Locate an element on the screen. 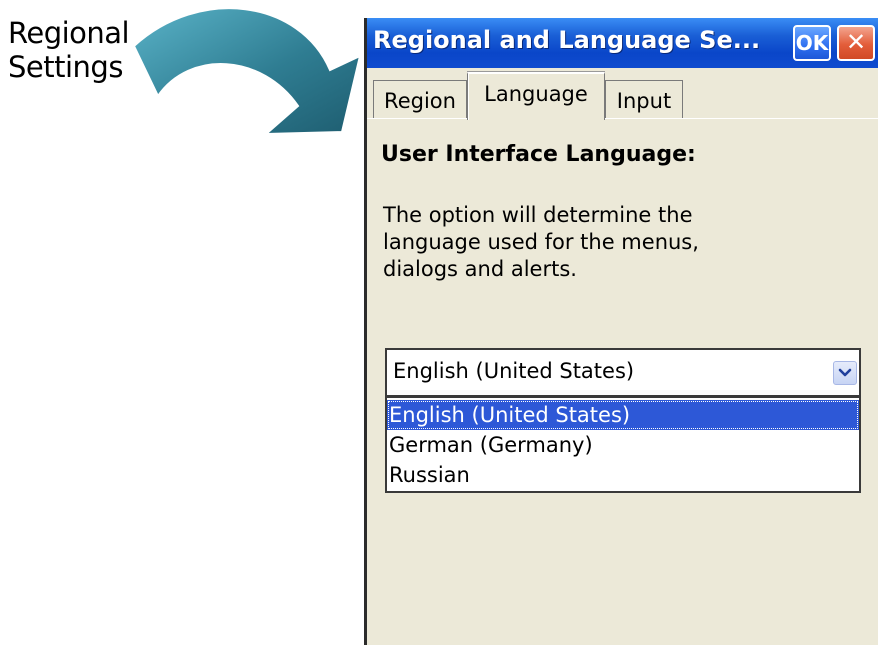 Image resolution: width=878 pixels, height=645 pixels. tab-input: Input is located at coordinates (644, 99).